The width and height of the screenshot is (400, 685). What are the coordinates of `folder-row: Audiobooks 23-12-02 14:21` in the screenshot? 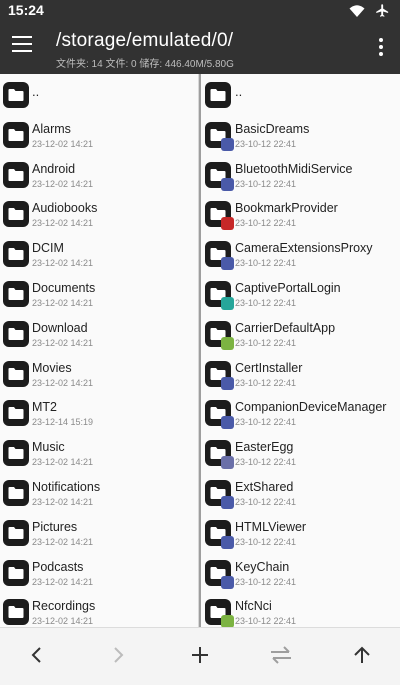 It's located at (99, 213).